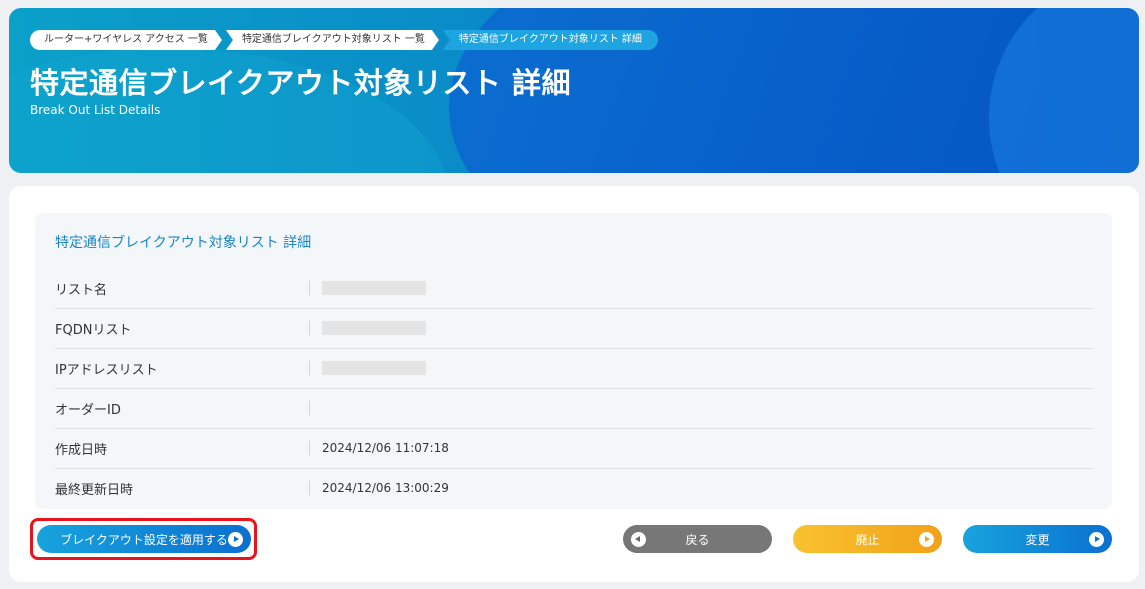 This screenshot has height=589, width=1145. I want to click on arrow-left-icon, so click(638, 539).